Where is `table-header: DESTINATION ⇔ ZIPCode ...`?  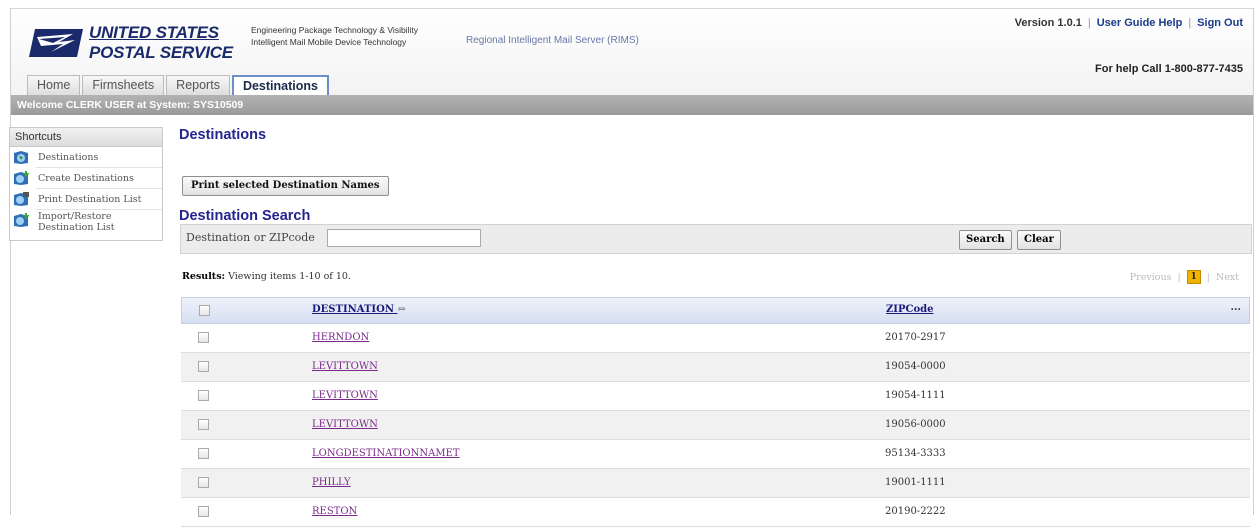 table-header: DESTINATION ⇔ ZIPCode ... is located at coordinates (715, 310).